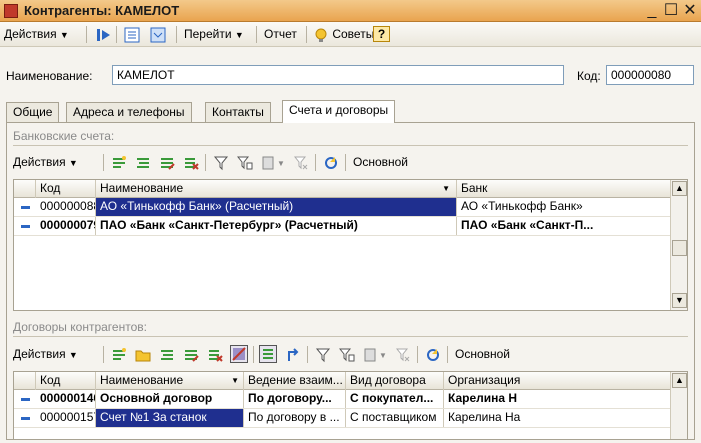 This screenshot has width=701, height=443. I want to click on goto-label: Перейти, so click(208, 34).